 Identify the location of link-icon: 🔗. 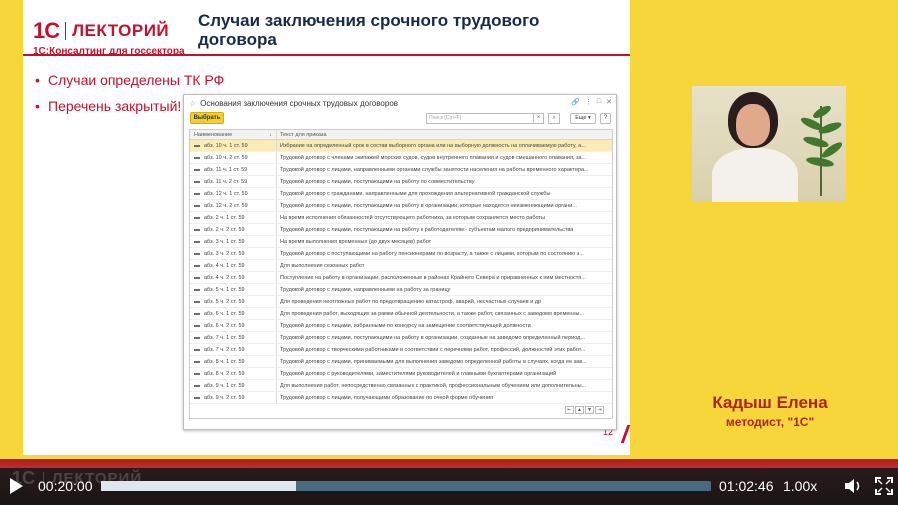
(575, 102).